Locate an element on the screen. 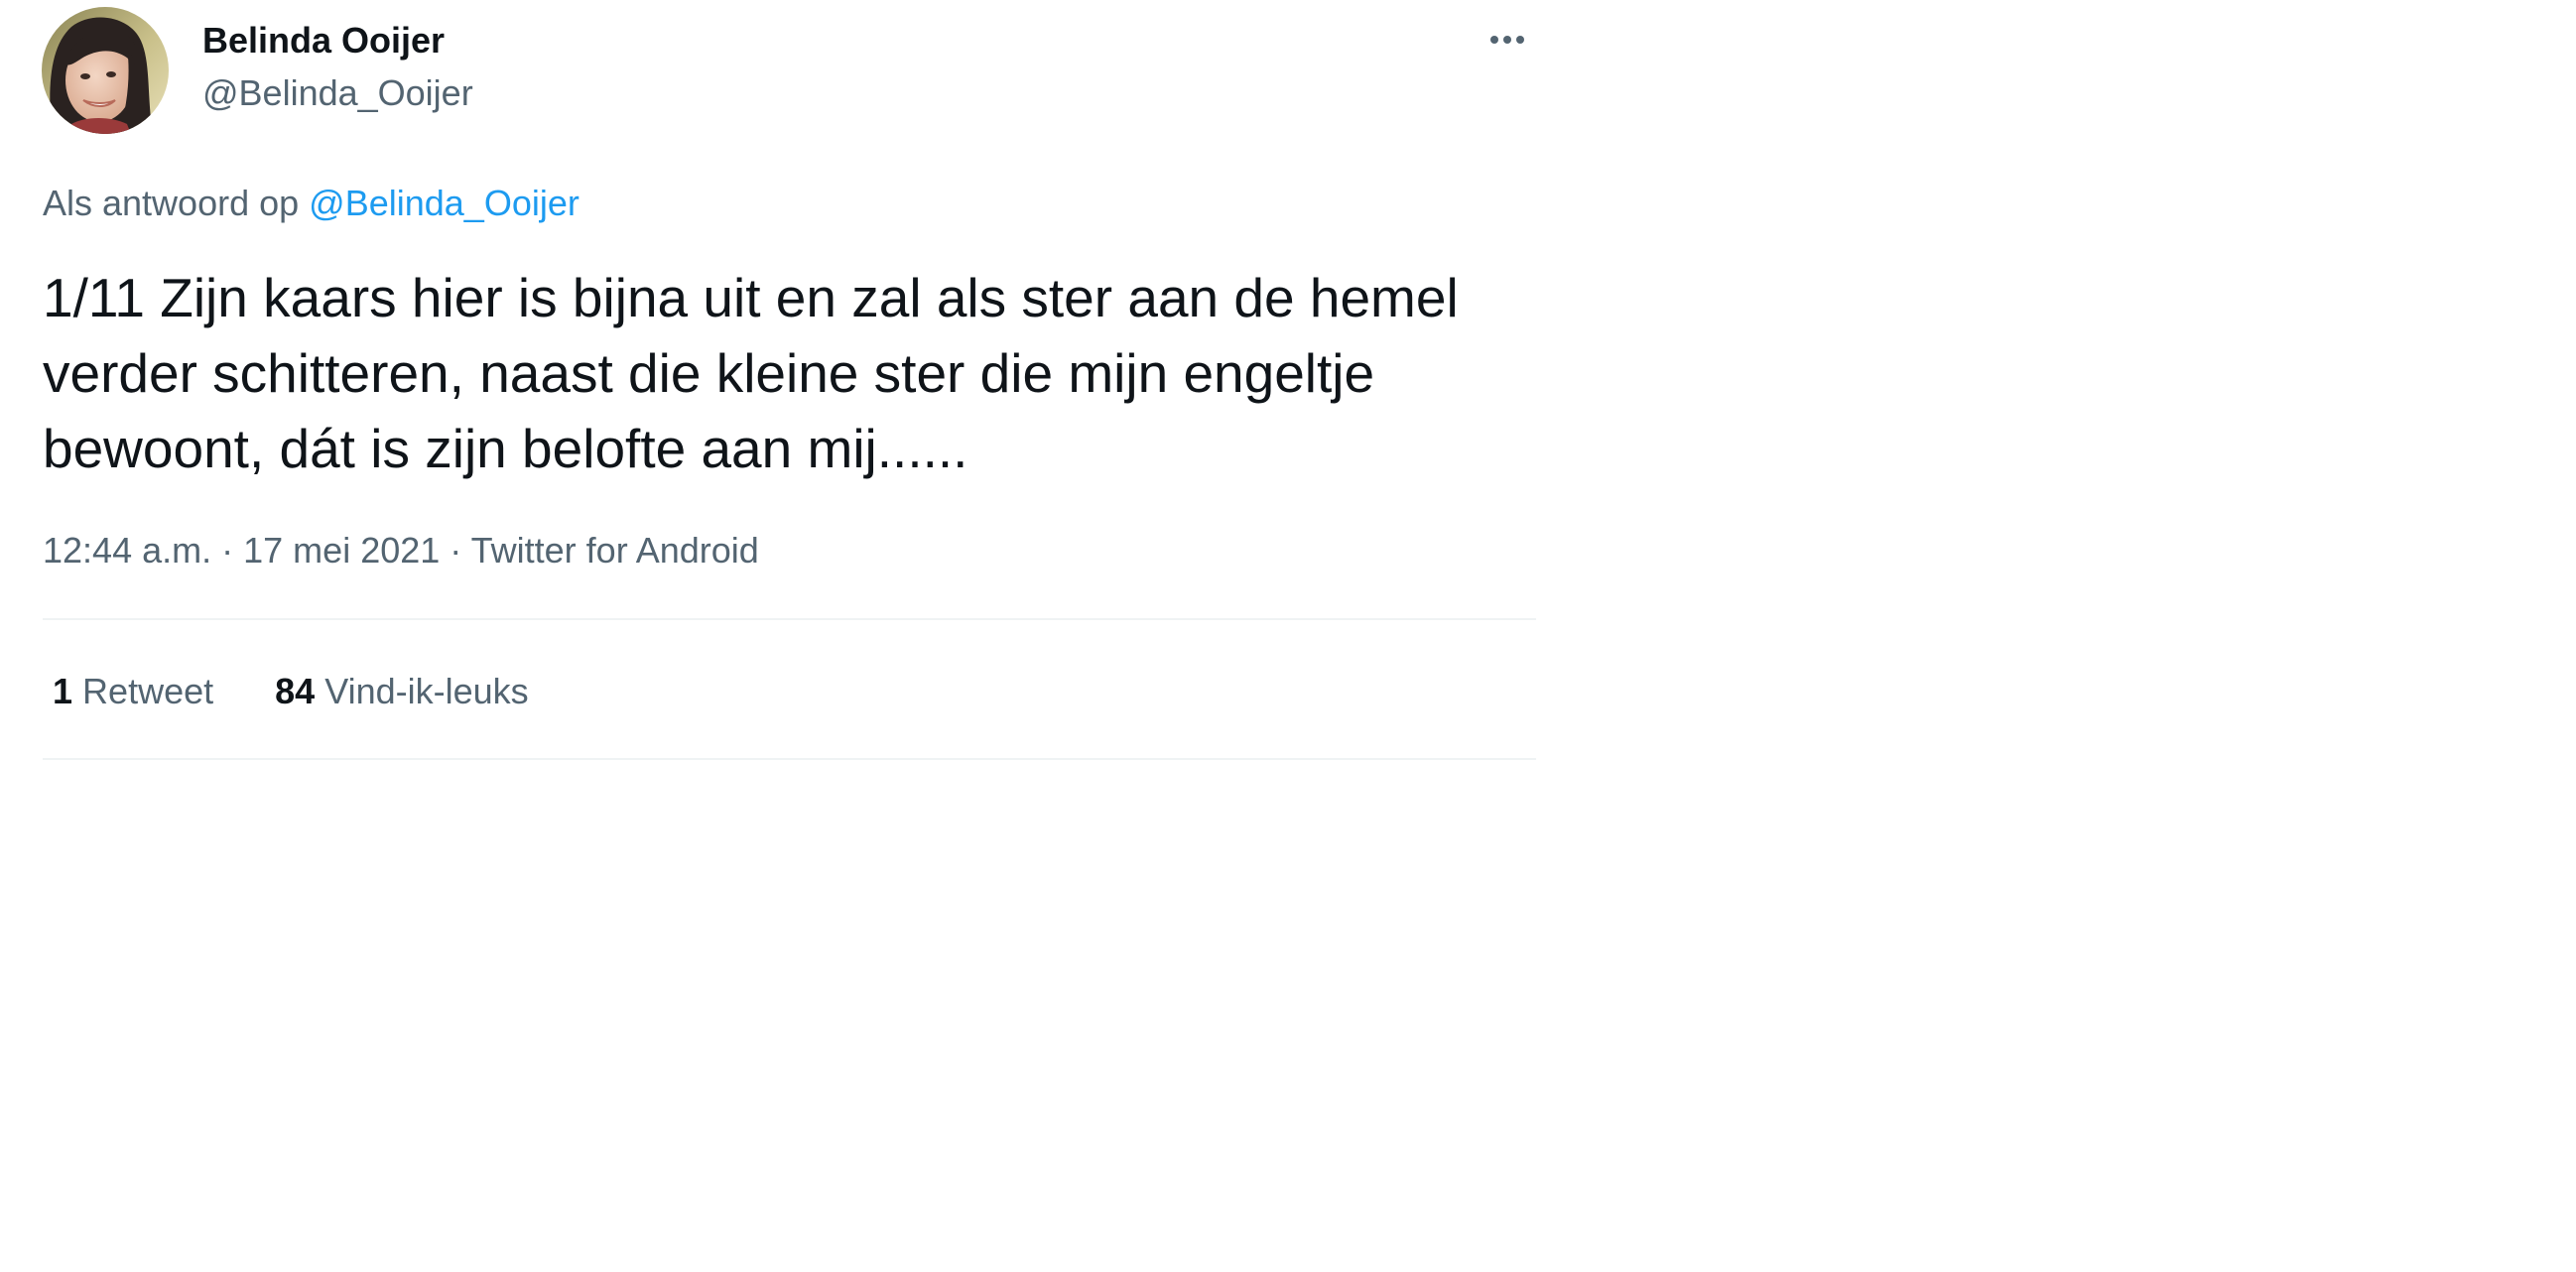 This screenshot has width=2576, height=1272. retweet-count: 1 is located at coordinates (63, 691).